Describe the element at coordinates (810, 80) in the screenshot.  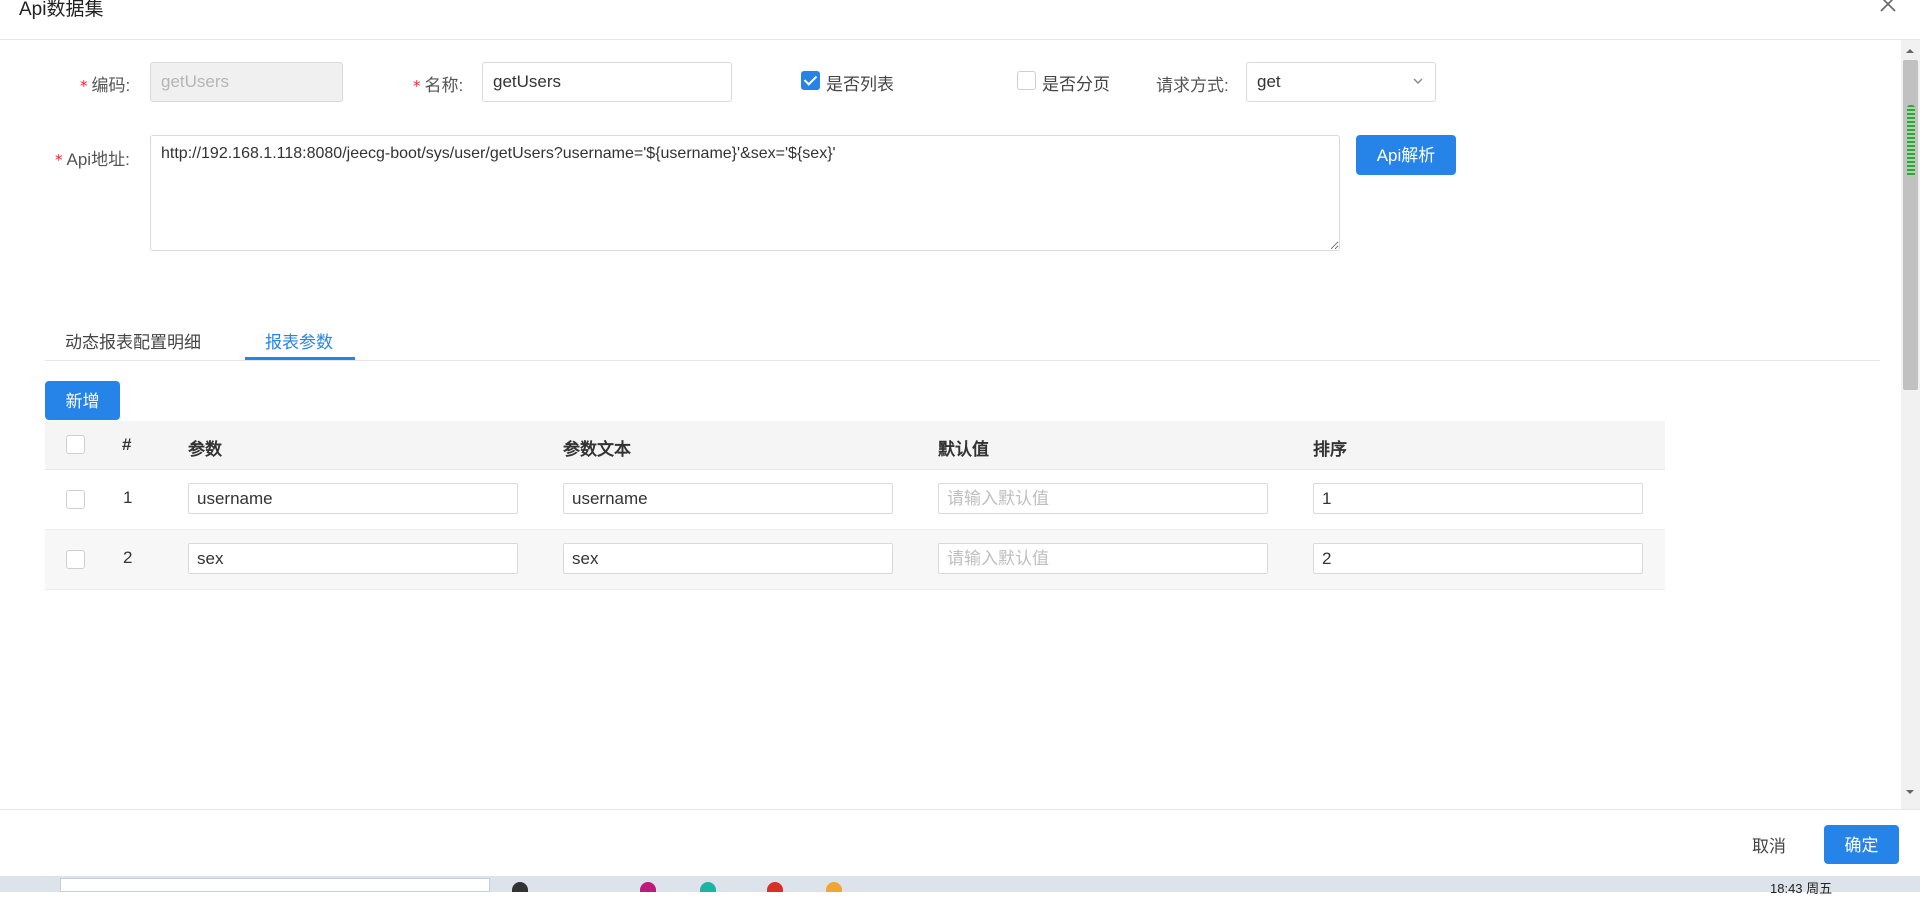
I see `is-list-checkbox` at that location.